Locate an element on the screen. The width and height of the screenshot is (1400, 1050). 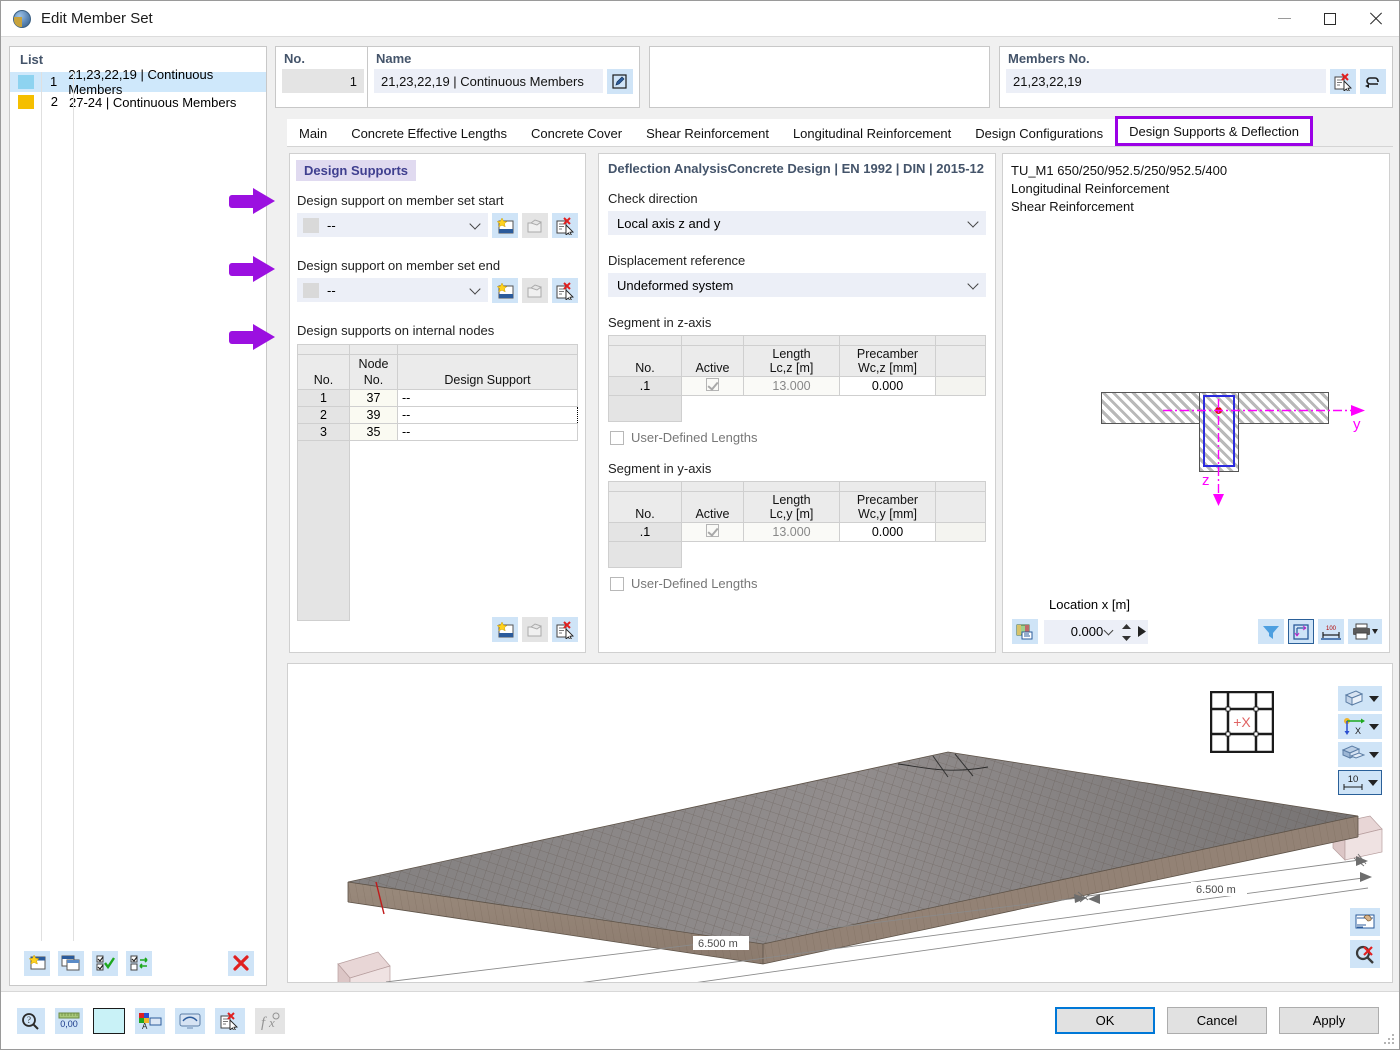
apply-button: Apply is located at coordinates (1329, 1020).